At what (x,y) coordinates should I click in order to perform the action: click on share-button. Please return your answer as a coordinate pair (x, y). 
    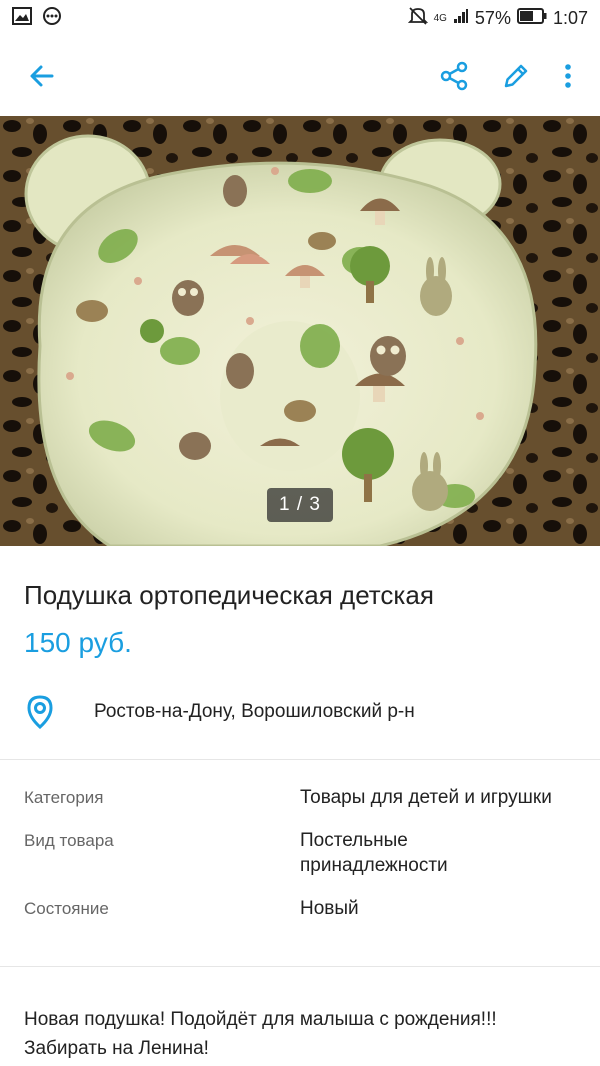
    Looking at the image, I should click on (454, 76).